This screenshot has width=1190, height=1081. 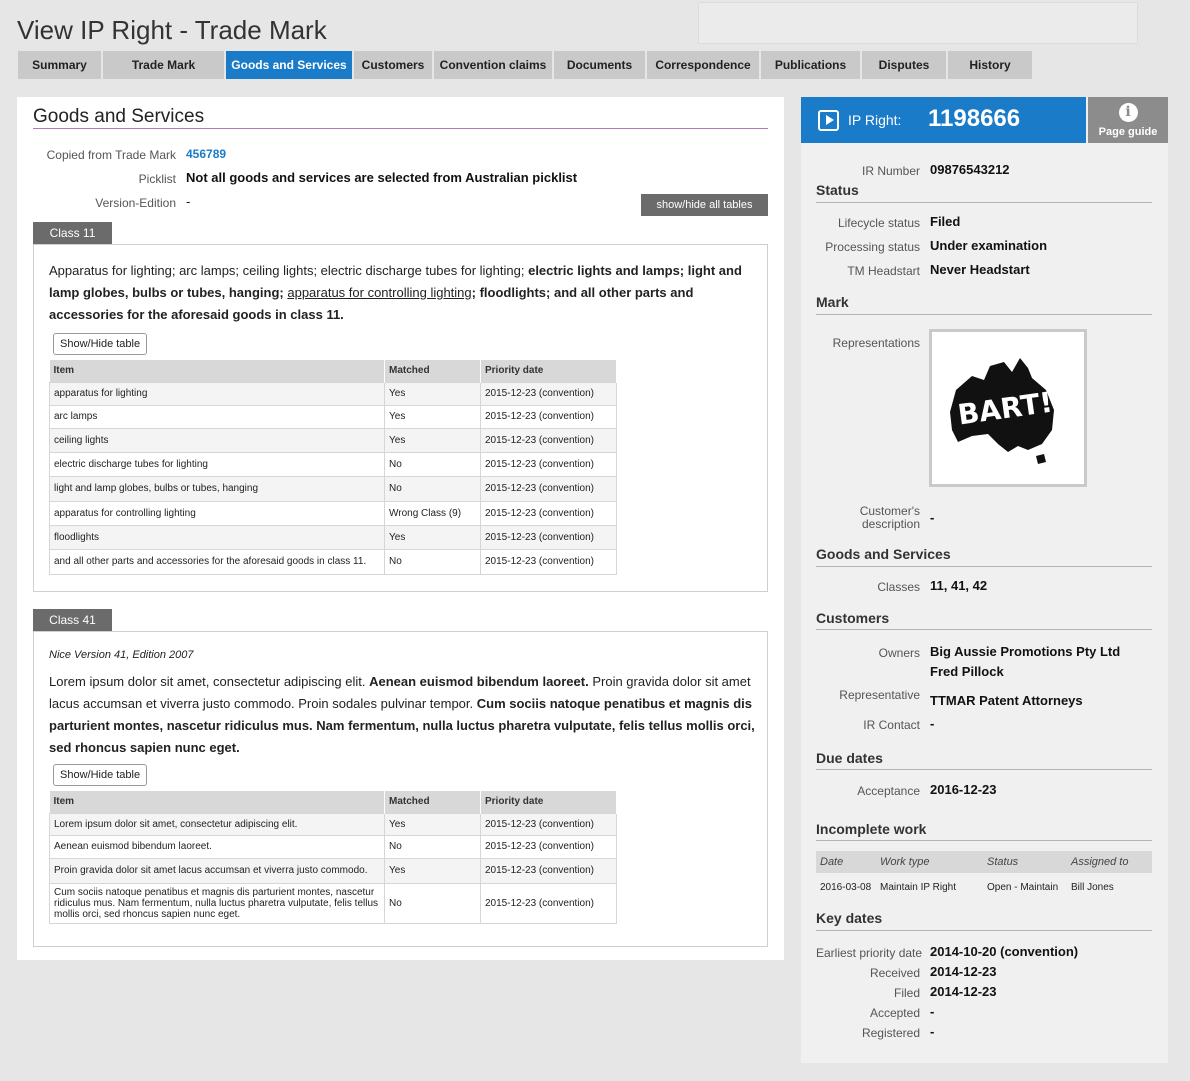 I want to click on tab-publications: Publications, so click(x=810, y=65).